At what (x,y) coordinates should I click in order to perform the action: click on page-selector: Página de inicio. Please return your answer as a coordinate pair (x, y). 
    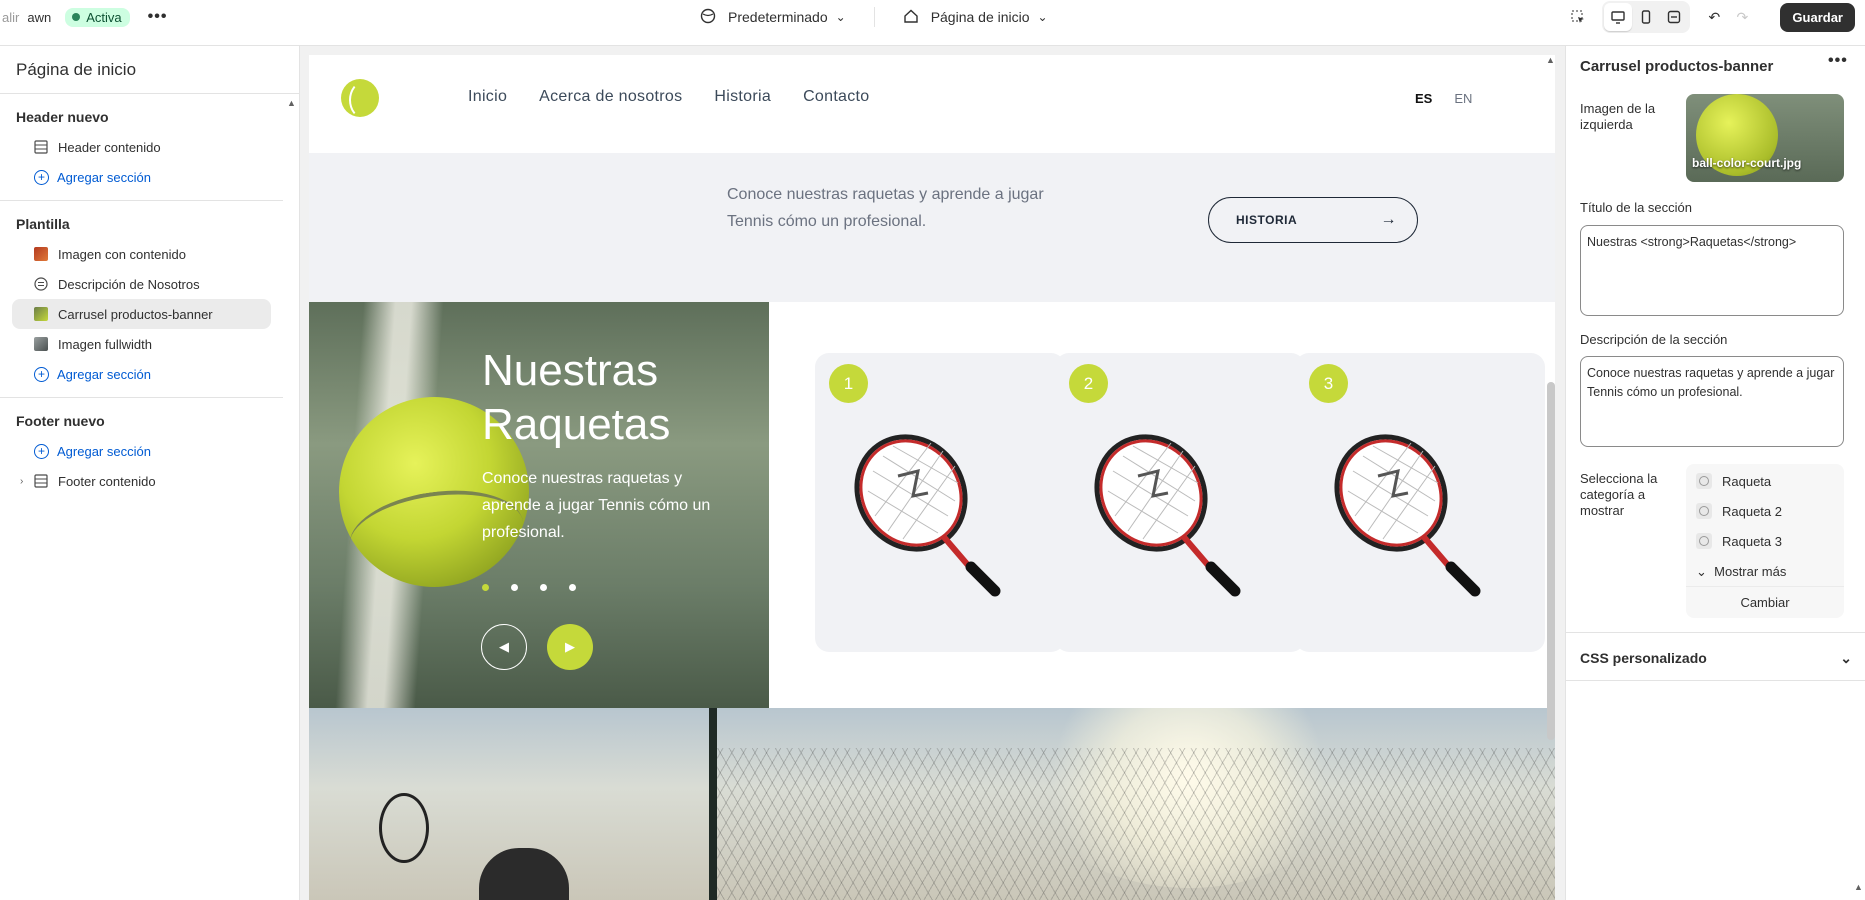
    Looking at the image, I should click on (980, 17).